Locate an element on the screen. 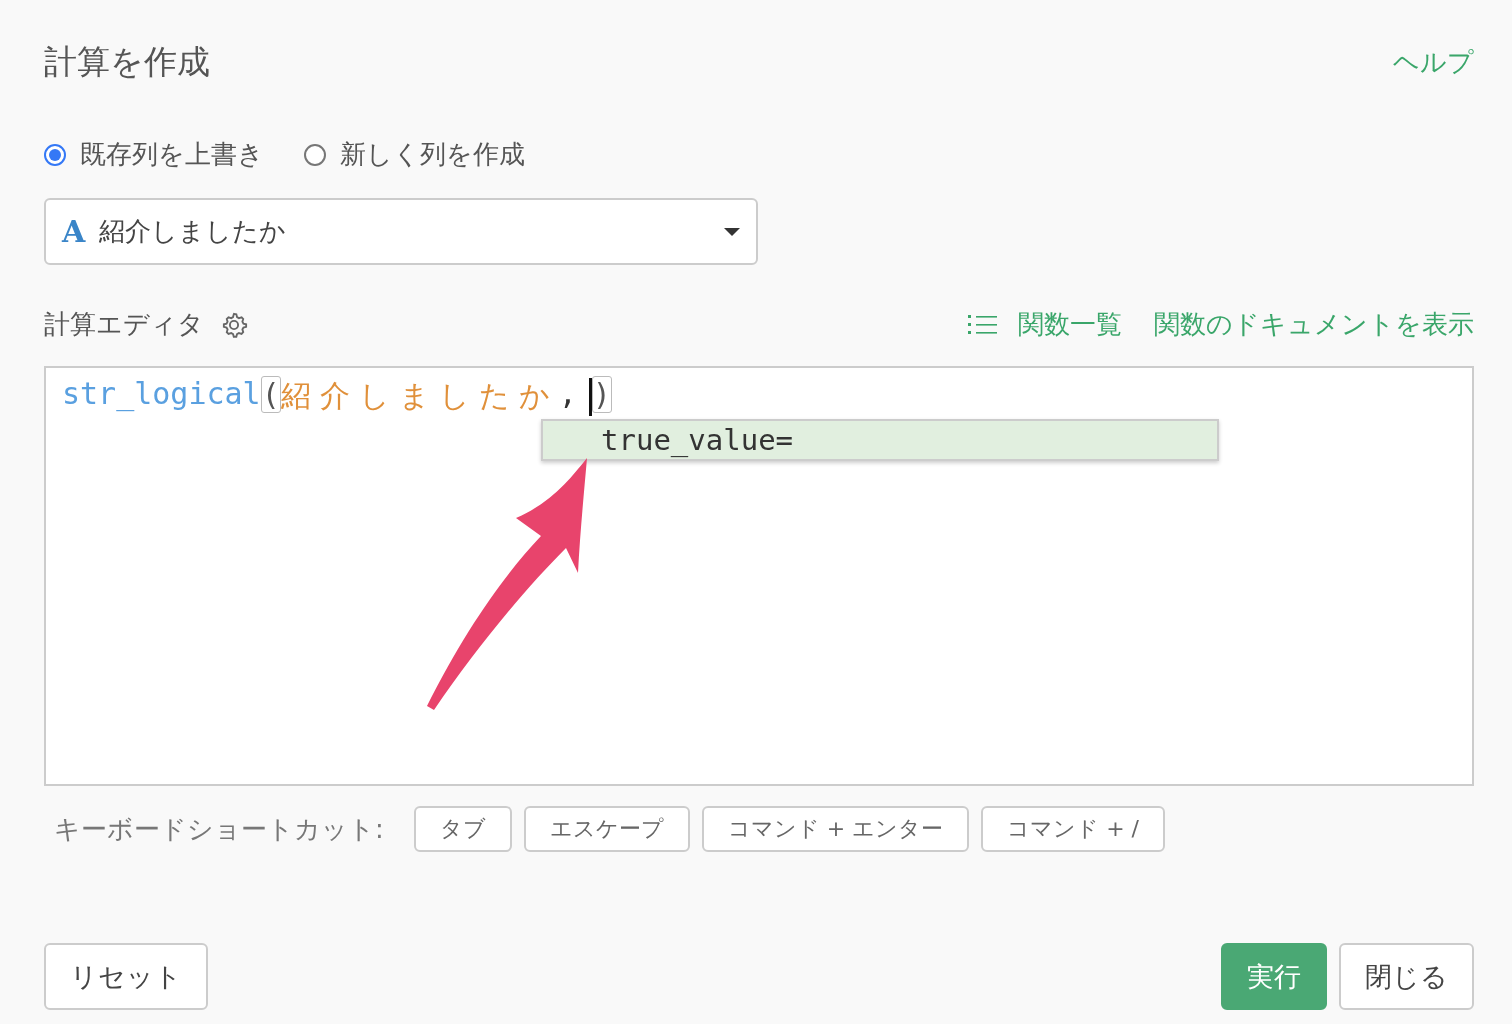 This screenshot has height=1024, width=1512. reset-button: リセット is located at coordinates (126, 976).